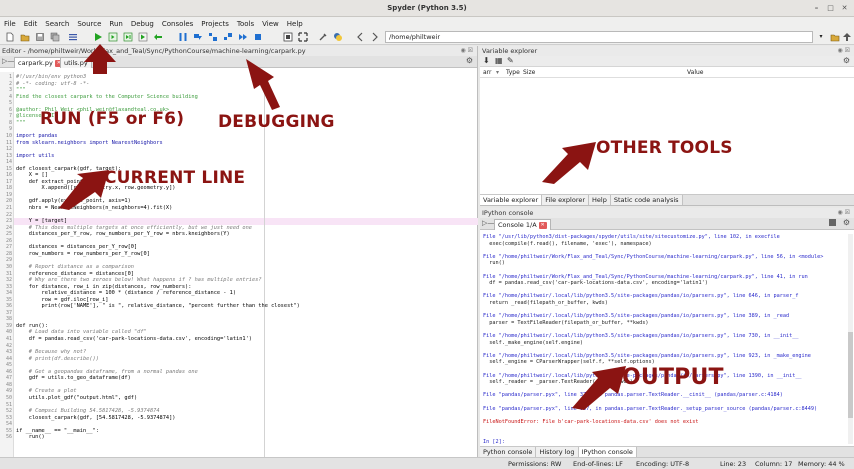 This screenshot has width=854, height=469. What do you see at coordinates (545, 303) in the screenshot?
I see `console-line: return _read(filepath_or_buffer, kwds)` at bounding box center [545, 303].